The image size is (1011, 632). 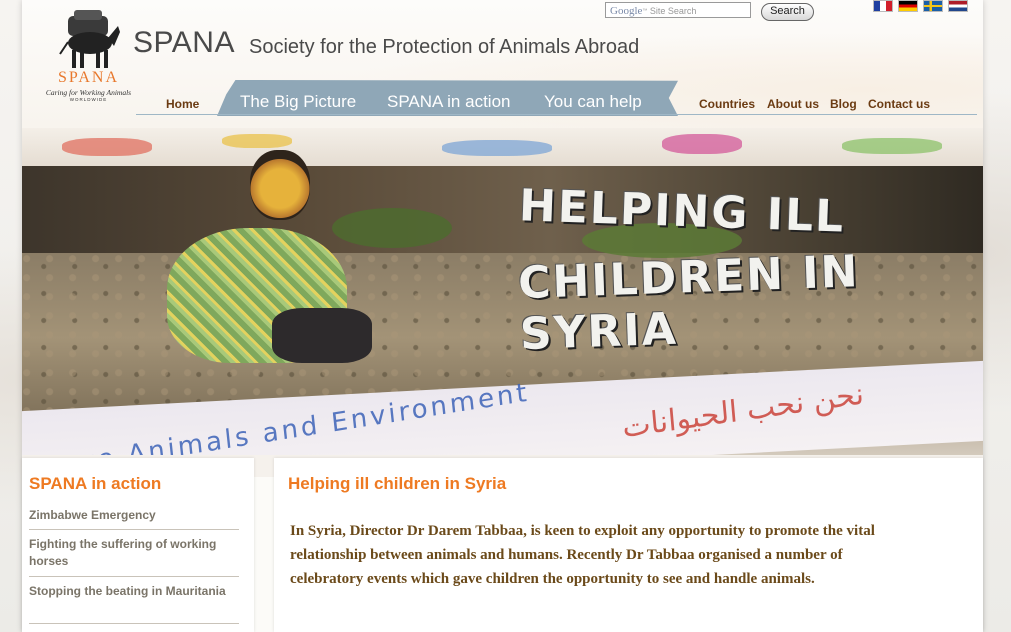 What do you see at coordinates (843, 104) in the screenshot?
I see `nav-blog: Blog` at bounding box center [843, 104].